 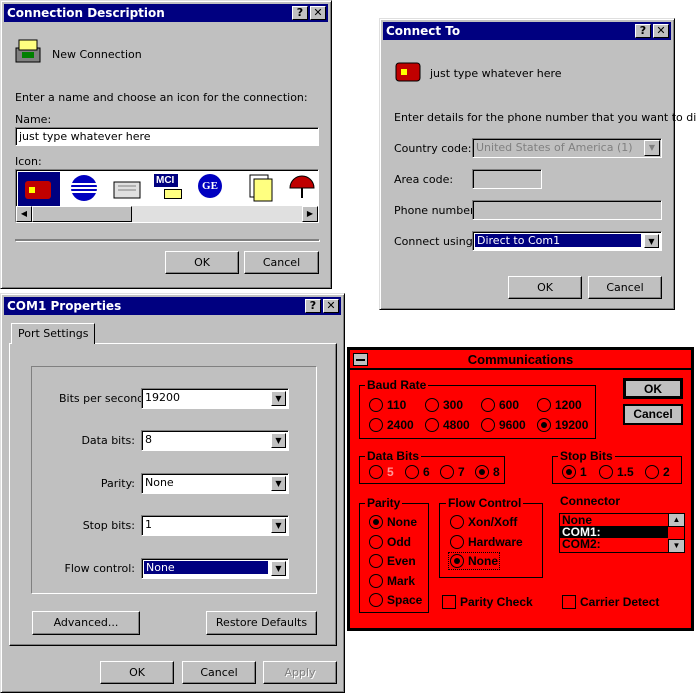 I want to click on stop-bits-radio: 1.5, so click(x=616, y=472).